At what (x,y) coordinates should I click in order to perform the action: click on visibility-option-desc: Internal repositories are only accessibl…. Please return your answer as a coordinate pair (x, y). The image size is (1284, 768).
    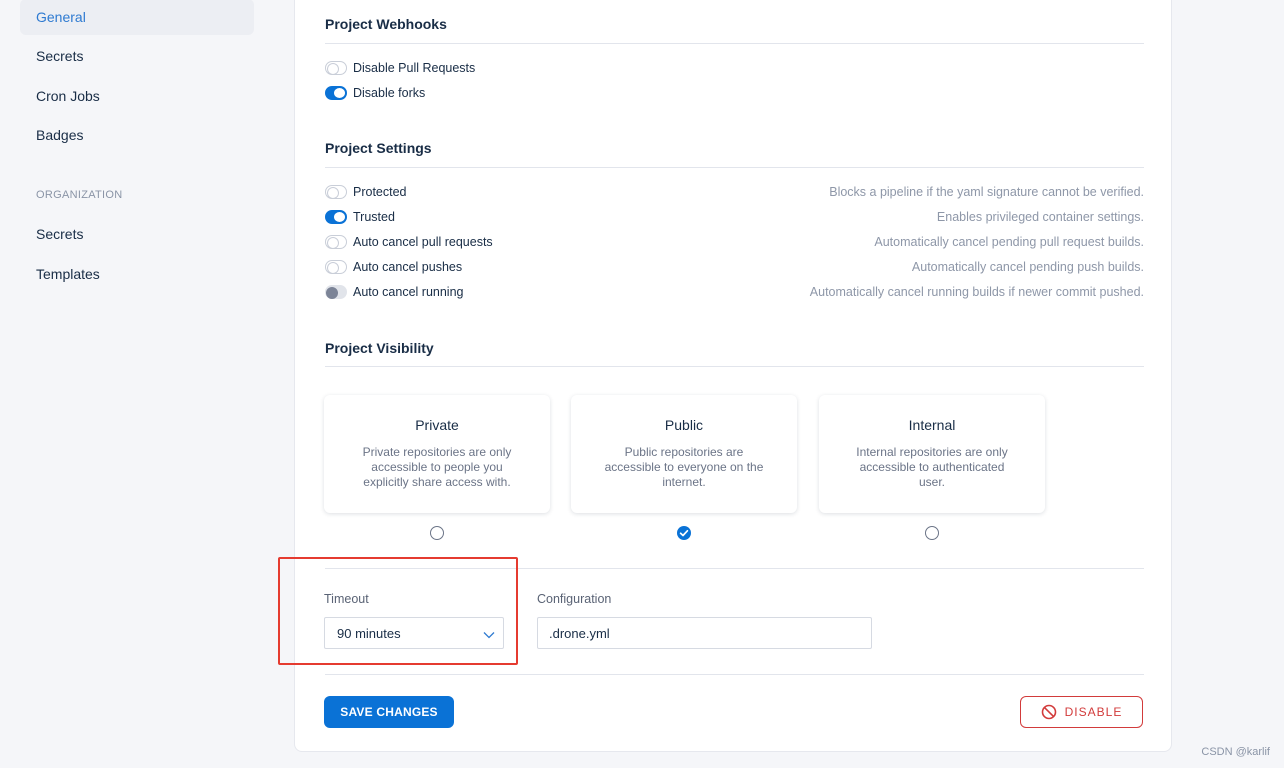
    Looking at the image, I should click on (932, 467).